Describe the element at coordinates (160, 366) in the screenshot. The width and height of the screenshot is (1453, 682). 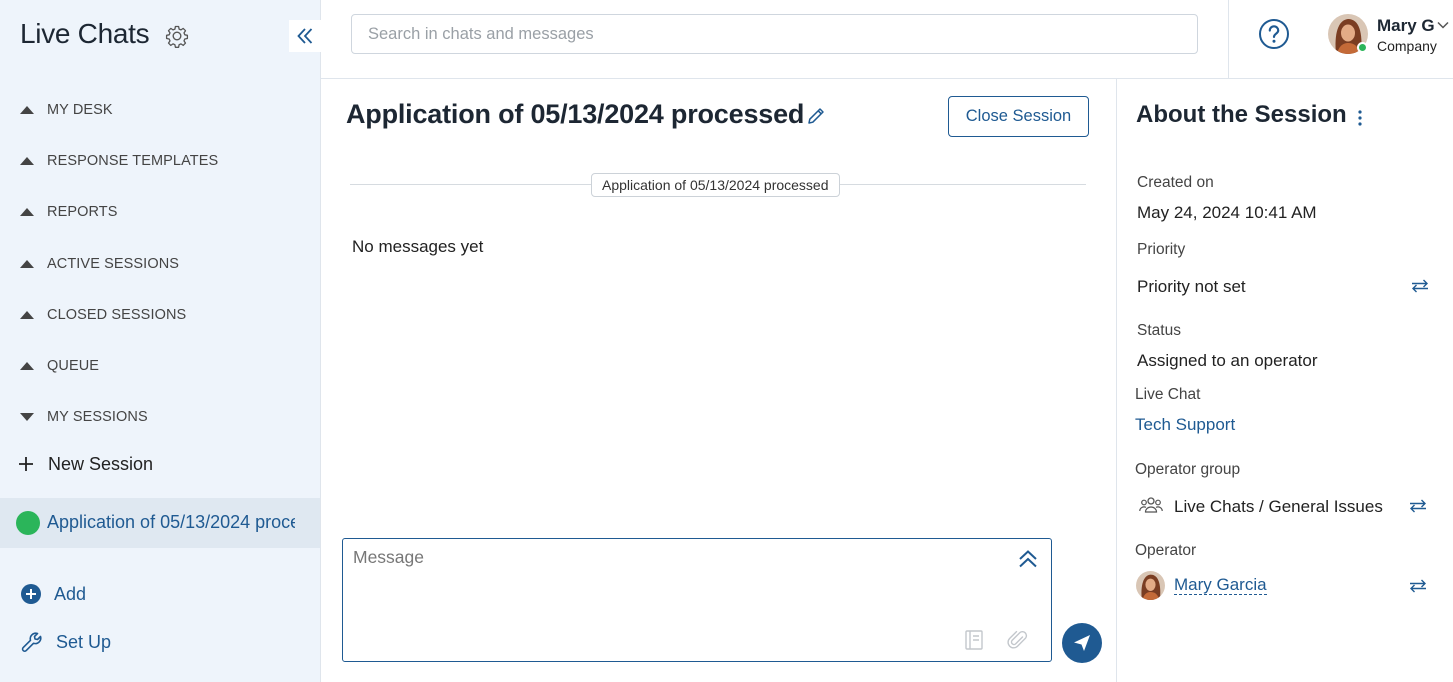
I see `nav-queue: QUEUE` at that location.